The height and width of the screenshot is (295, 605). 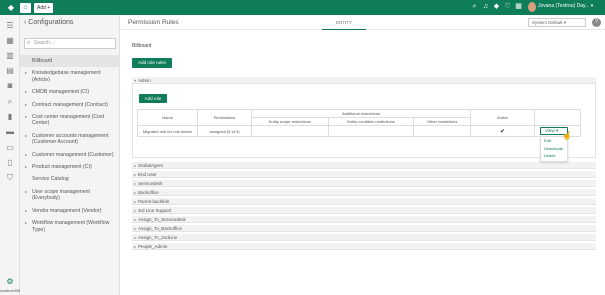 I want to click on sidebar-item-knowledgebase: ▸ Knowledgebase management (Article), so click(x=70, y=76).